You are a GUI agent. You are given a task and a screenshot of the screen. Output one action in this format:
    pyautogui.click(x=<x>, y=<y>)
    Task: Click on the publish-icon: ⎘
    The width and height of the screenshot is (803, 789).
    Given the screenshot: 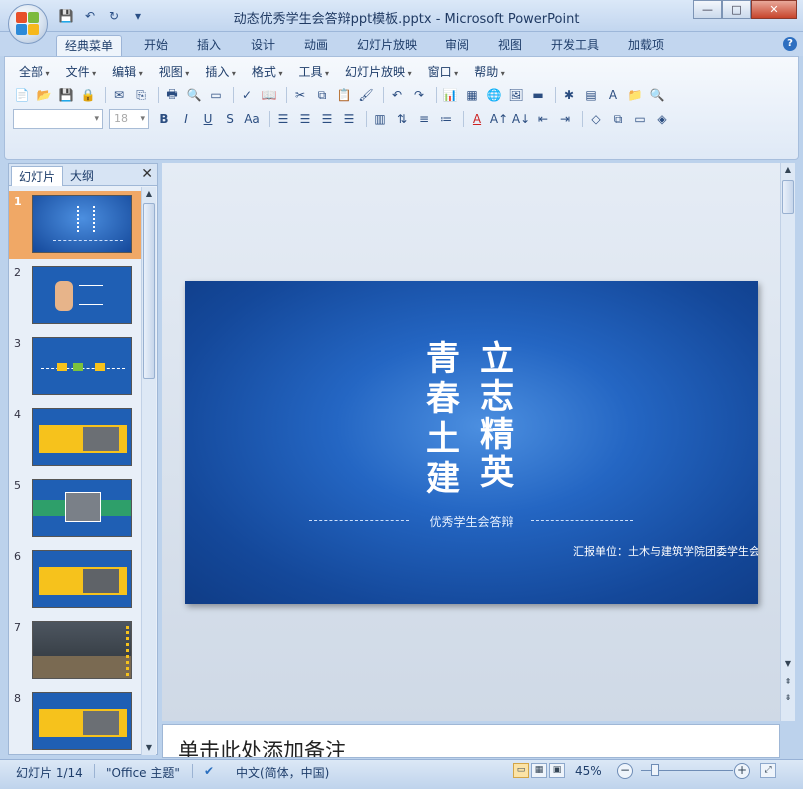 What is the action you would take?
    pyautogui.click(x=141, y=95)
    